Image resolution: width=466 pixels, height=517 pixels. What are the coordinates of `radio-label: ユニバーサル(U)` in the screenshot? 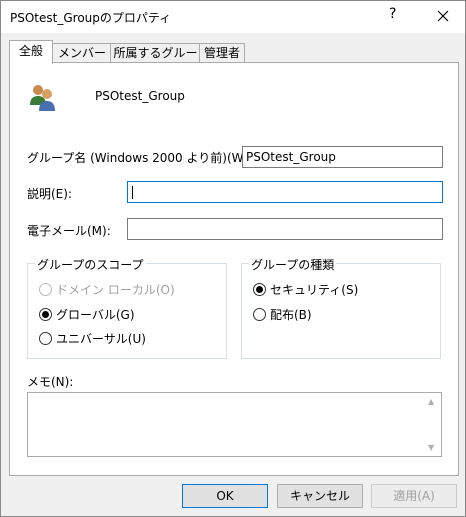 It's located at (101, 339).